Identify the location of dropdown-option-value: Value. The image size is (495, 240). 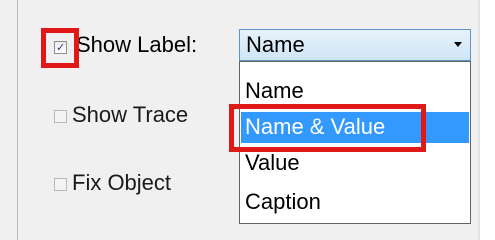
(355, 163).